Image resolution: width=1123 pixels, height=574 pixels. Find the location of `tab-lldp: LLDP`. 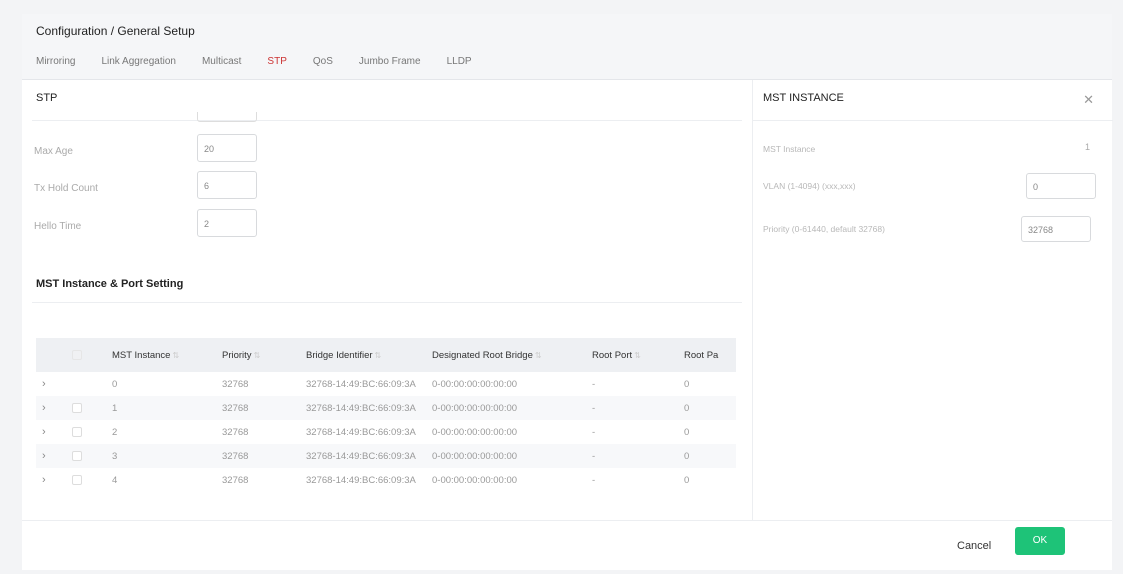

tab-lldp: LLDP is located at coordinates (459, 64).